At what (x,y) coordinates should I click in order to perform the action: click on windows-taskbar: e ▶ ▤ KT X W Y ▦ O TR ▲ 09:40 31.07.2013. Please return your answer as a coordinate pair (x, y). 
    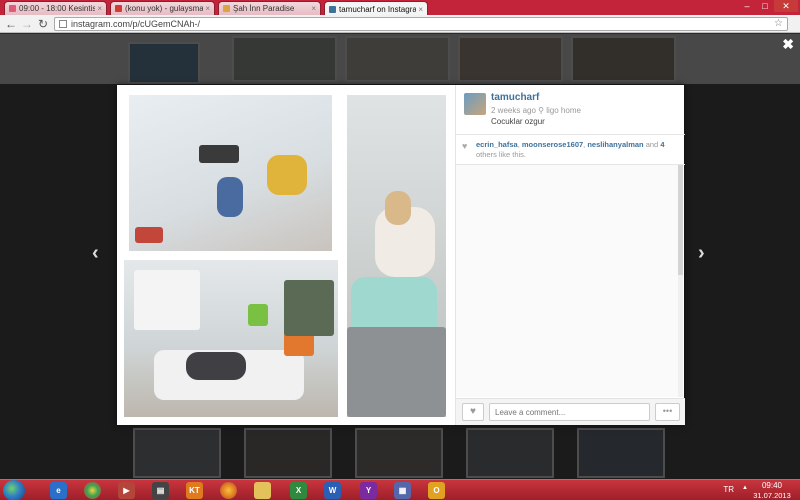
    Looking at the image, I should click on (400, 489).